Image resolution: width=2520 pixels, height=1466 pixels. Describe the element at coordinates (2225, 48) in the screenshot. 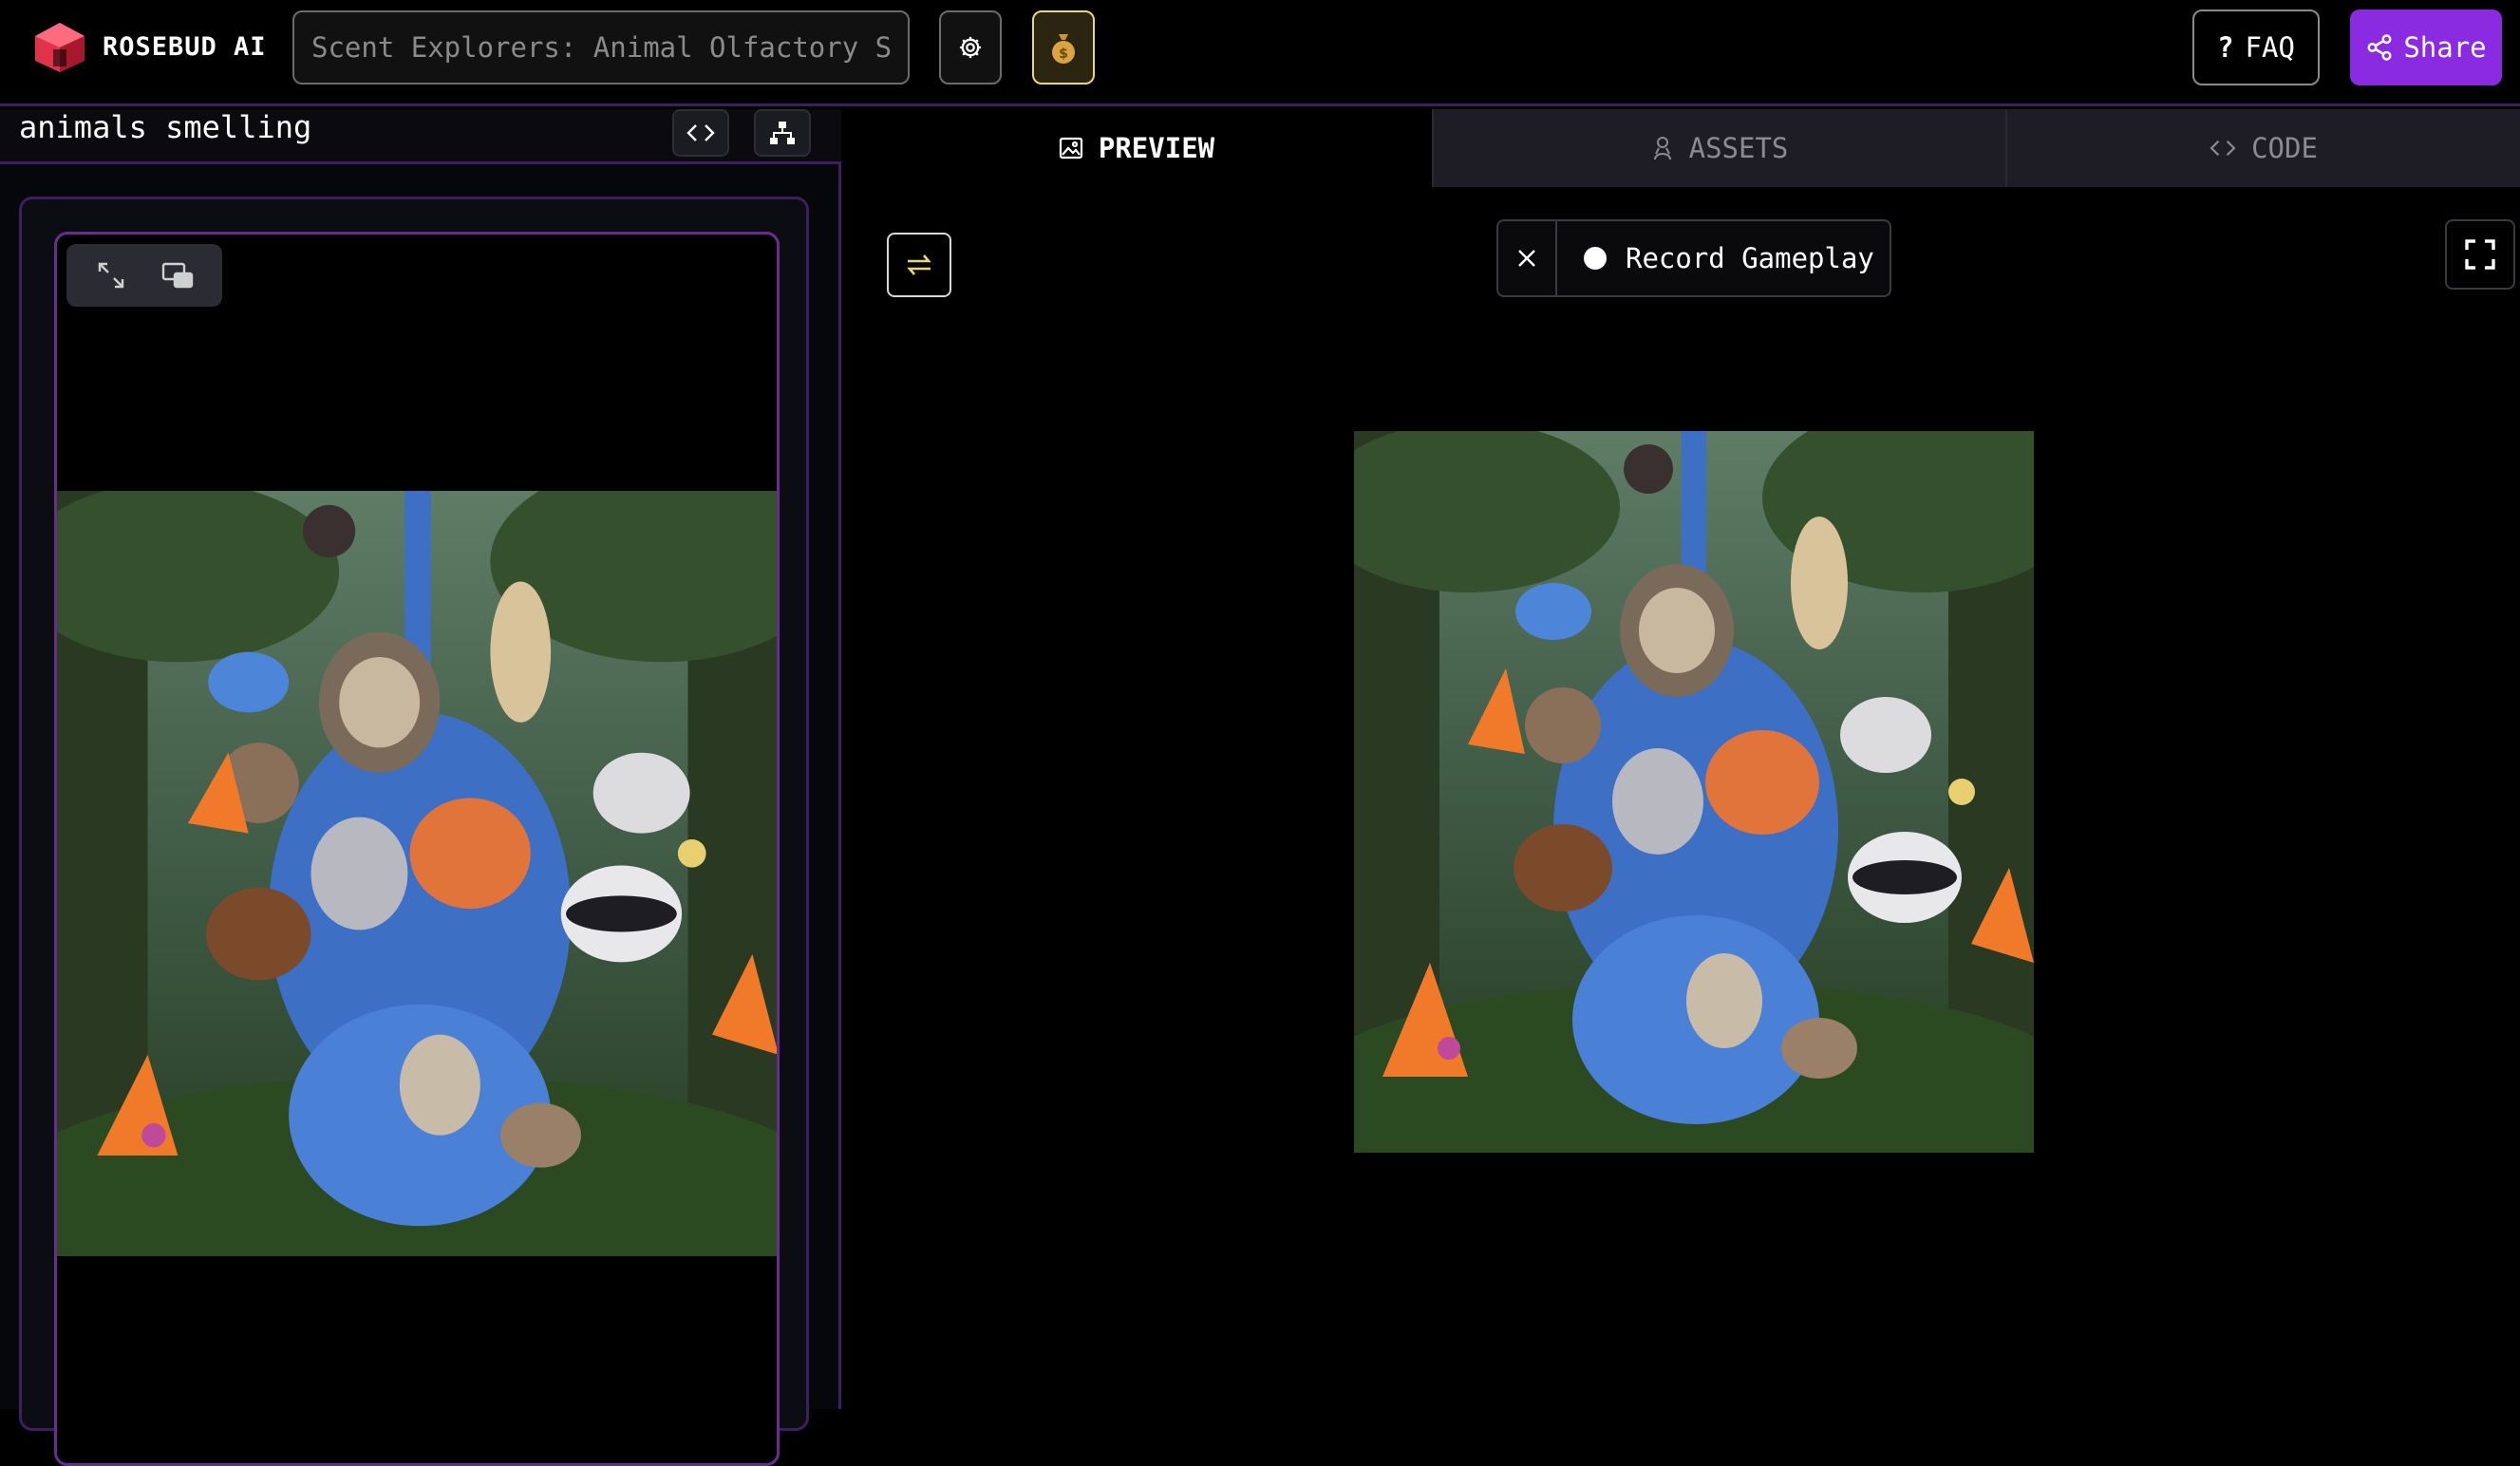

I see `question-mark-icon: ?` at that location.